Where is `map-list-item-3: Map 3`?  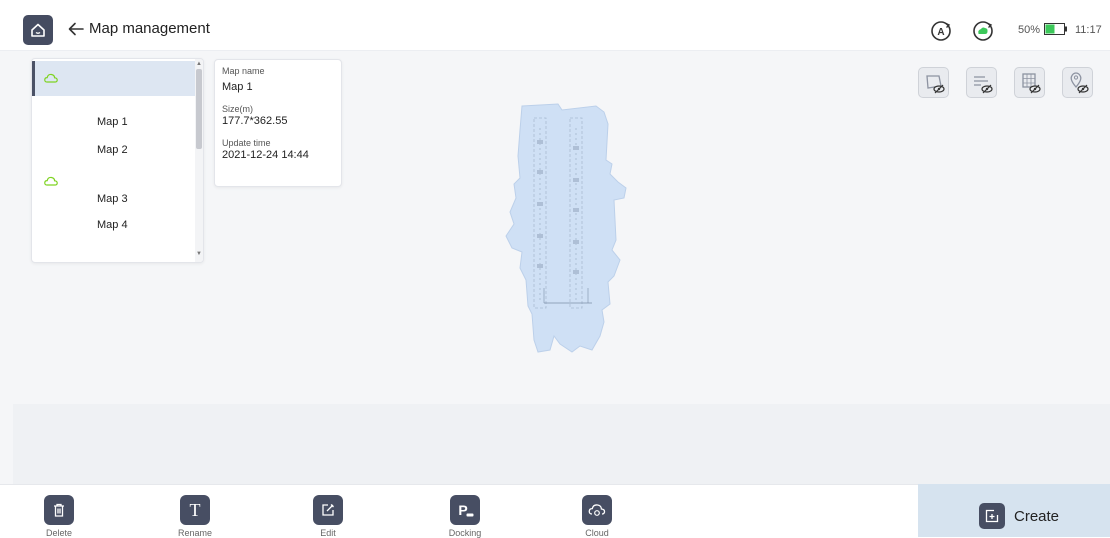 map-list-item-3: Map 3 is located at coordinates (112, 199).